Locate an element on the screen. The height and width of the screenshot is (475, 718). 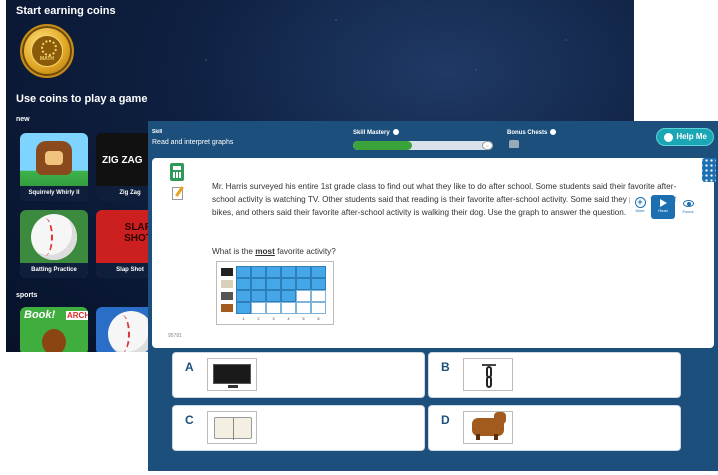
graph-tick-label: 5 is located at coordinates (303, 318).